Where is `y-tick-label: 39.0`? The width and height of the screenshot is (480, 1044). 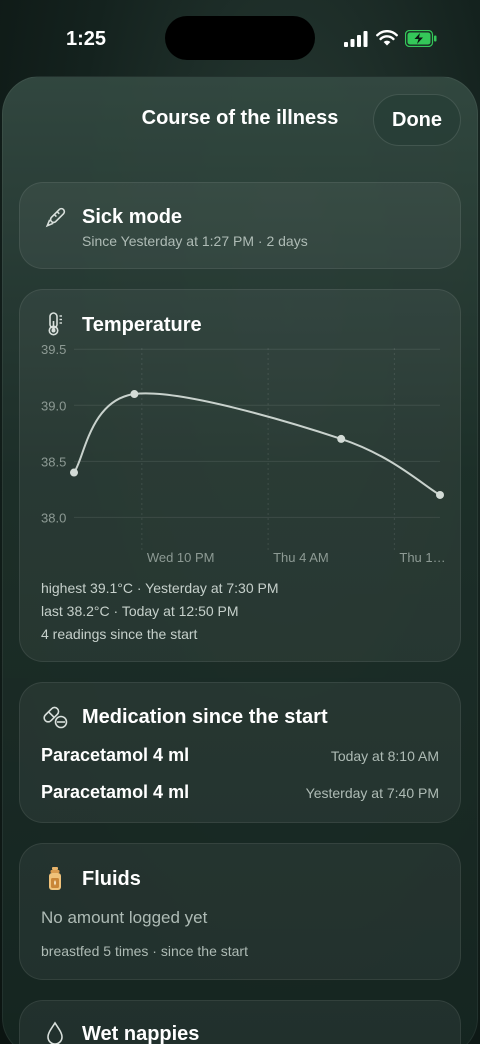 y-tick-label: 39.0 is located at coordinates (53, 405).